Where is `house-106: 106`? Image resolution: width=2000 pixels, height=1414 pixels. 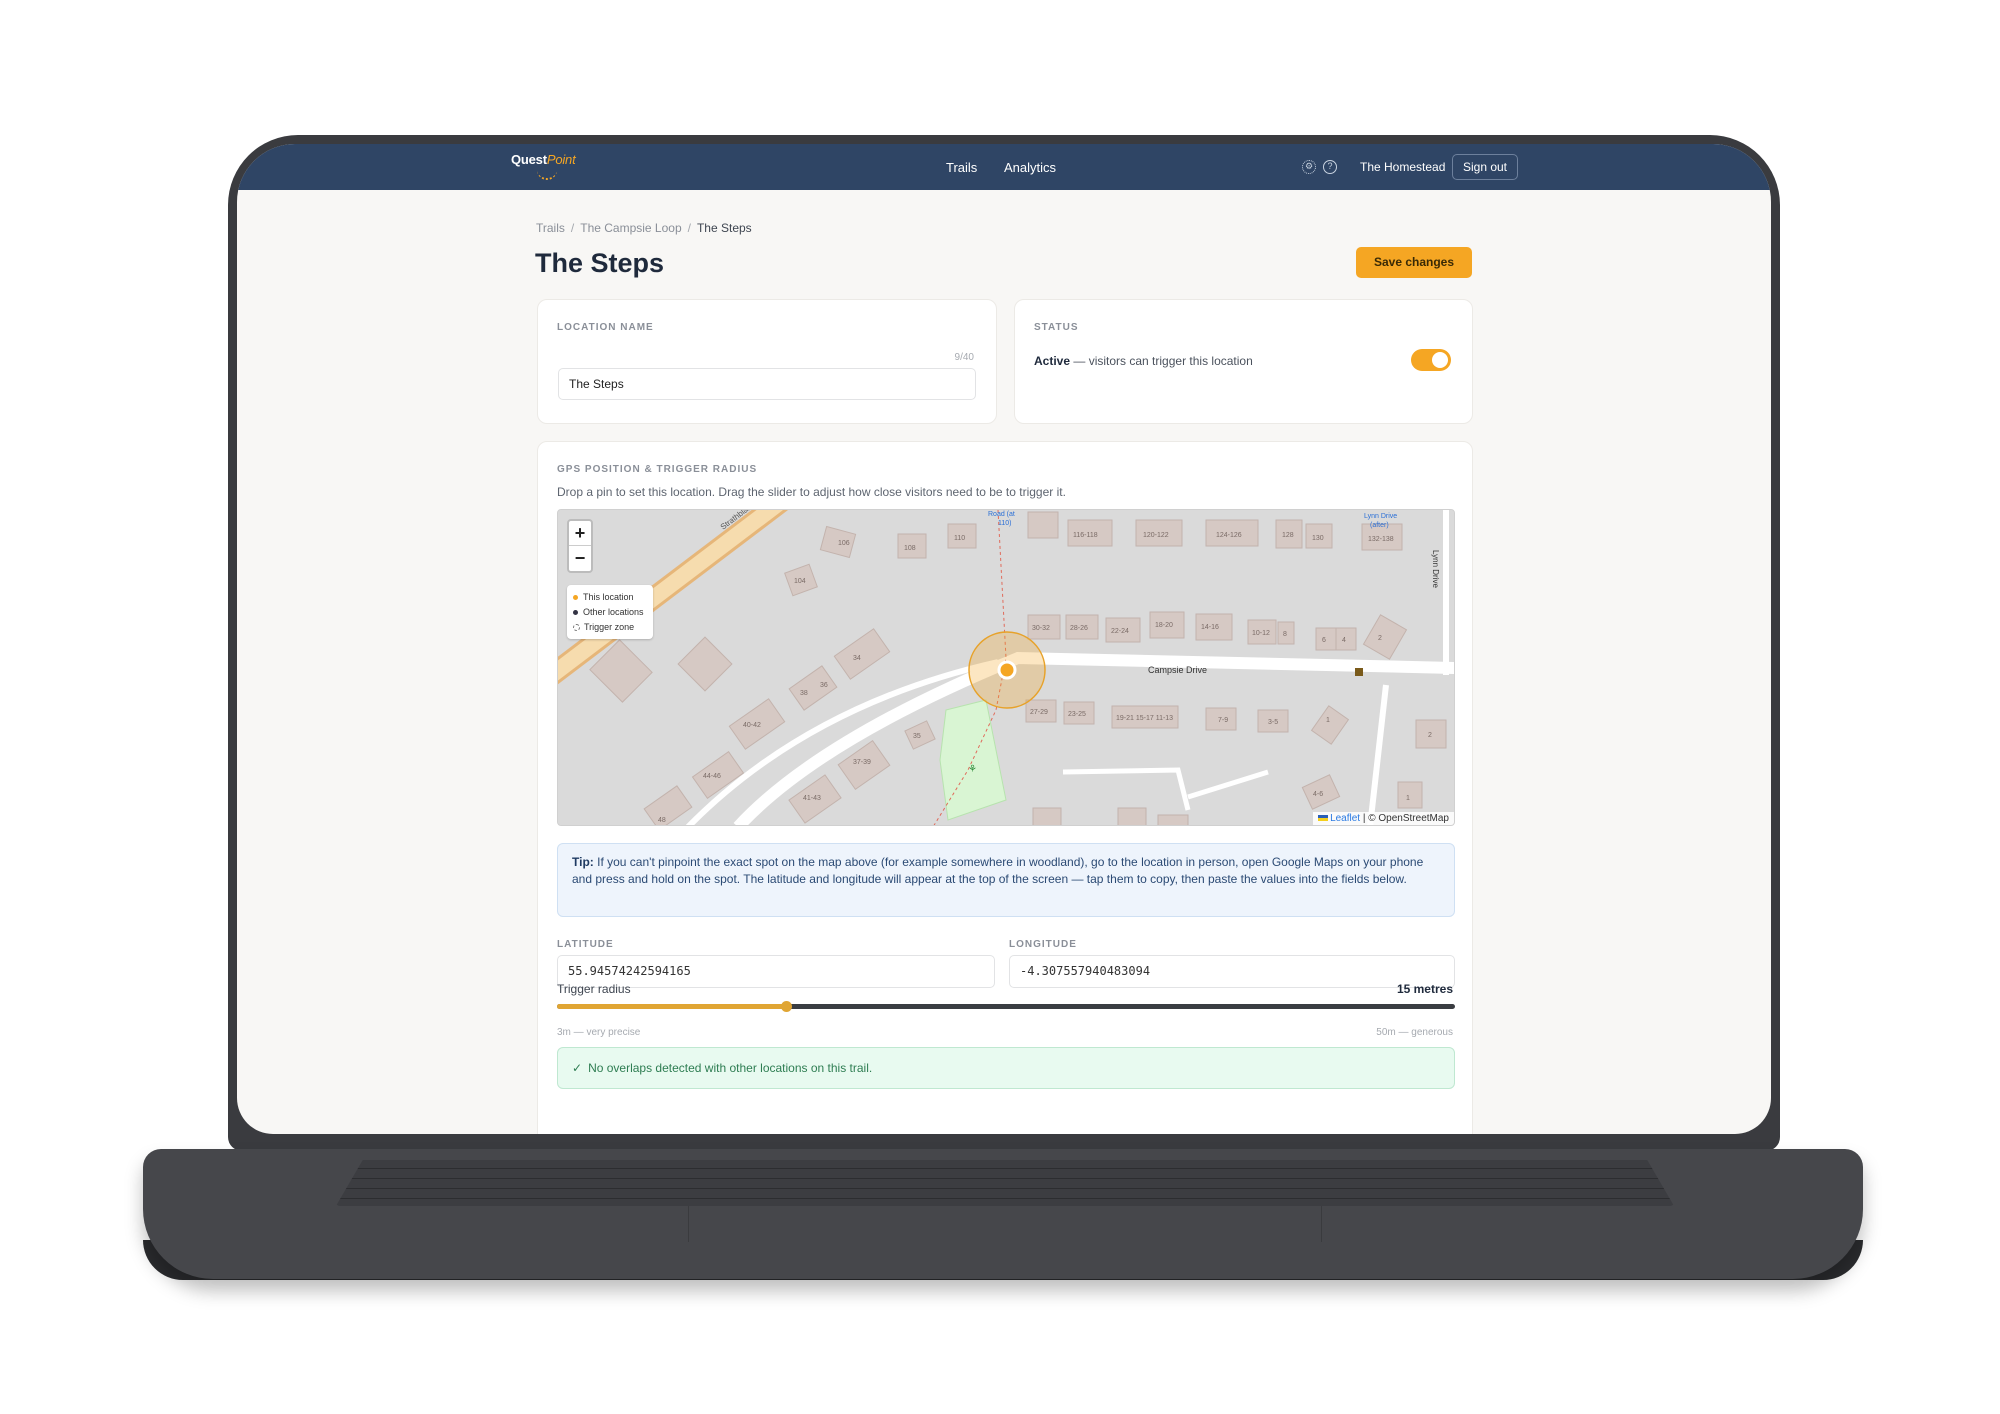
house-106: 106 is located at coordinates (844, 543).